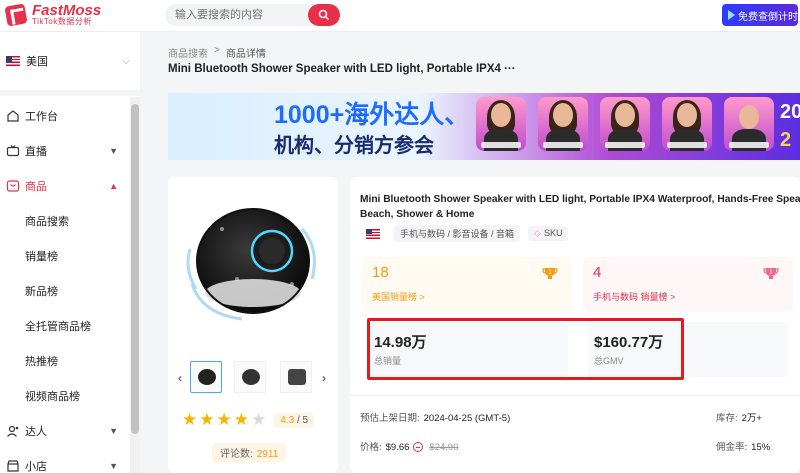 The height and width of the screenshot is (473, 800). I want to click on commission-label: 佣金率:, so click(732, 447).